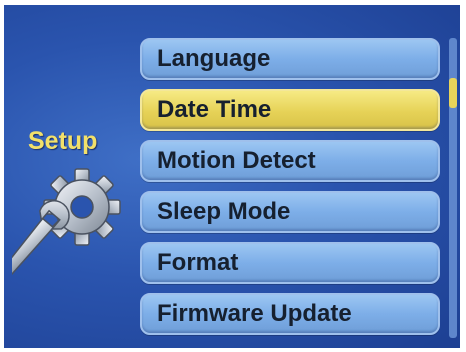  I want to click on menu-item-language: Language, so click(290, 59).